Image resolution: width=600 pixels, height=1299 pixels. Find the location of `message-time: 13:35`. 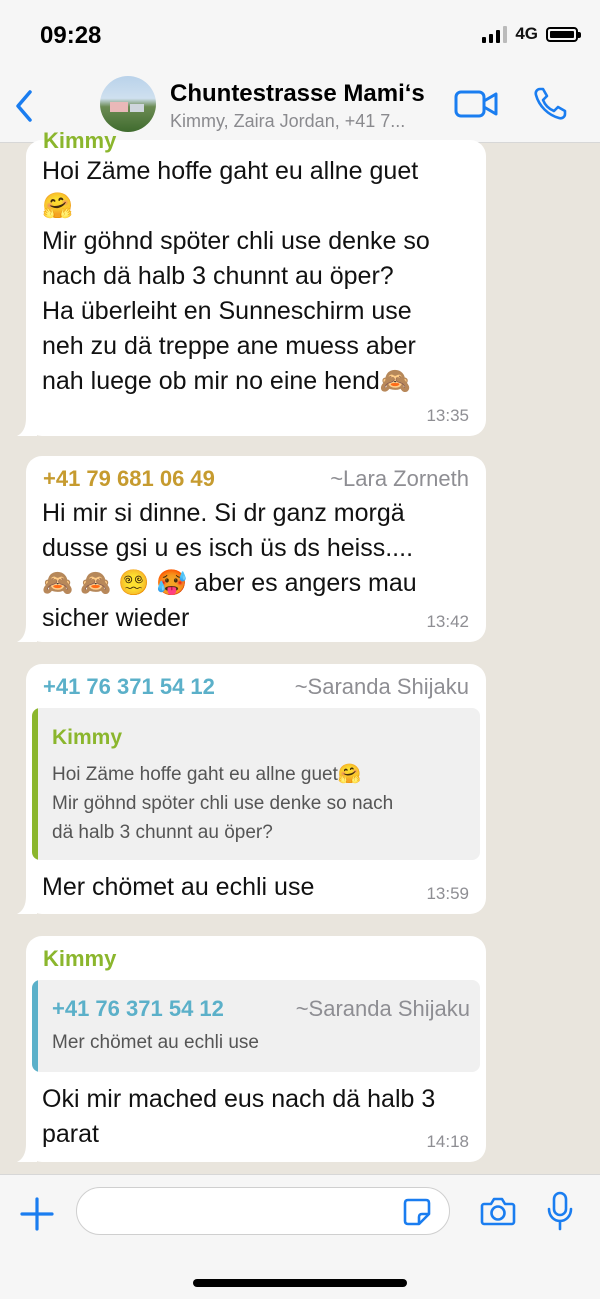

message-time: 13:35 is located at coordinates (447, 415).